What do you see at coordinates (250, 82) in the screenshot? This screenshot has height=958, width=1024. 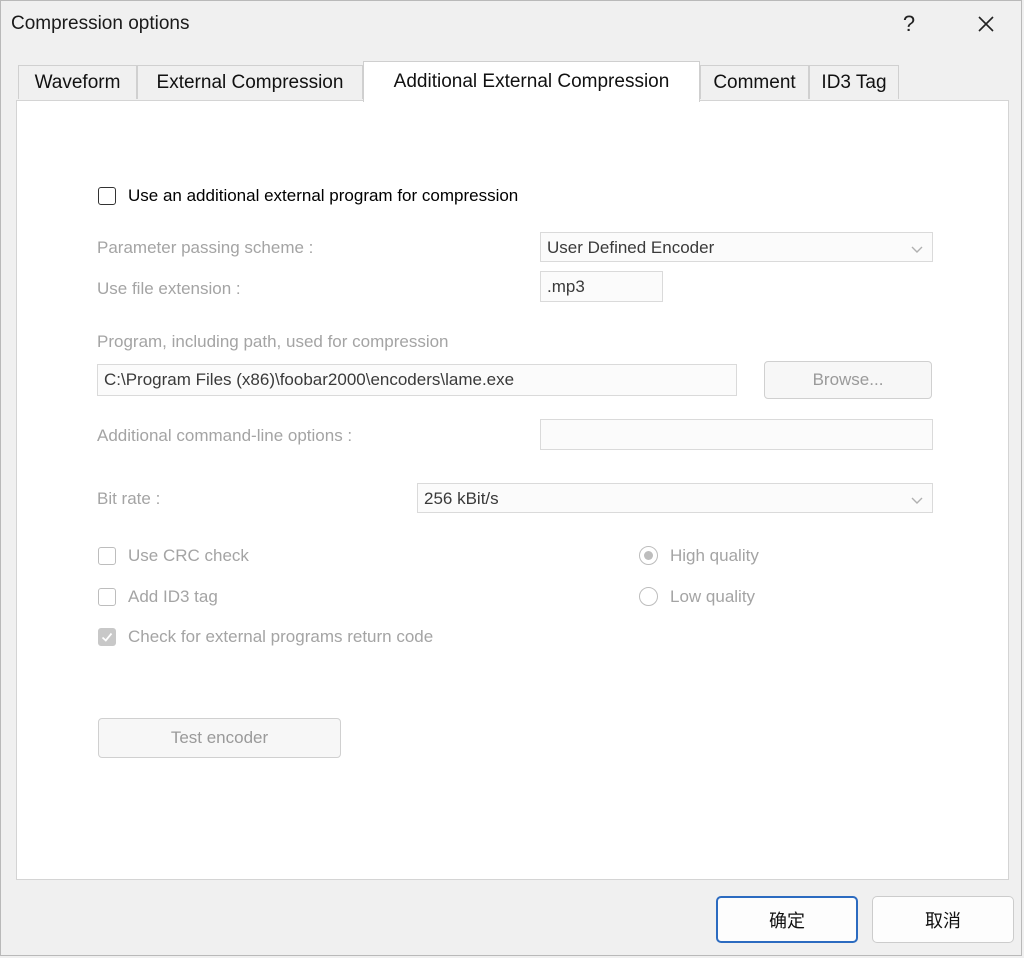 I see `tab-external-compression: External Compression` at bounding box center [250, 82].